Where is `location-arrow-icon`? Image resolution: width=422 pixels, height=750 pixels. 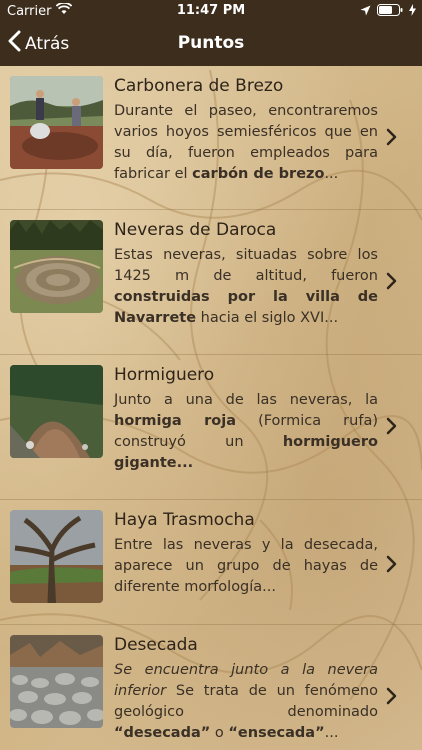
location-arrow-icon is located at coordinates (365, 12).